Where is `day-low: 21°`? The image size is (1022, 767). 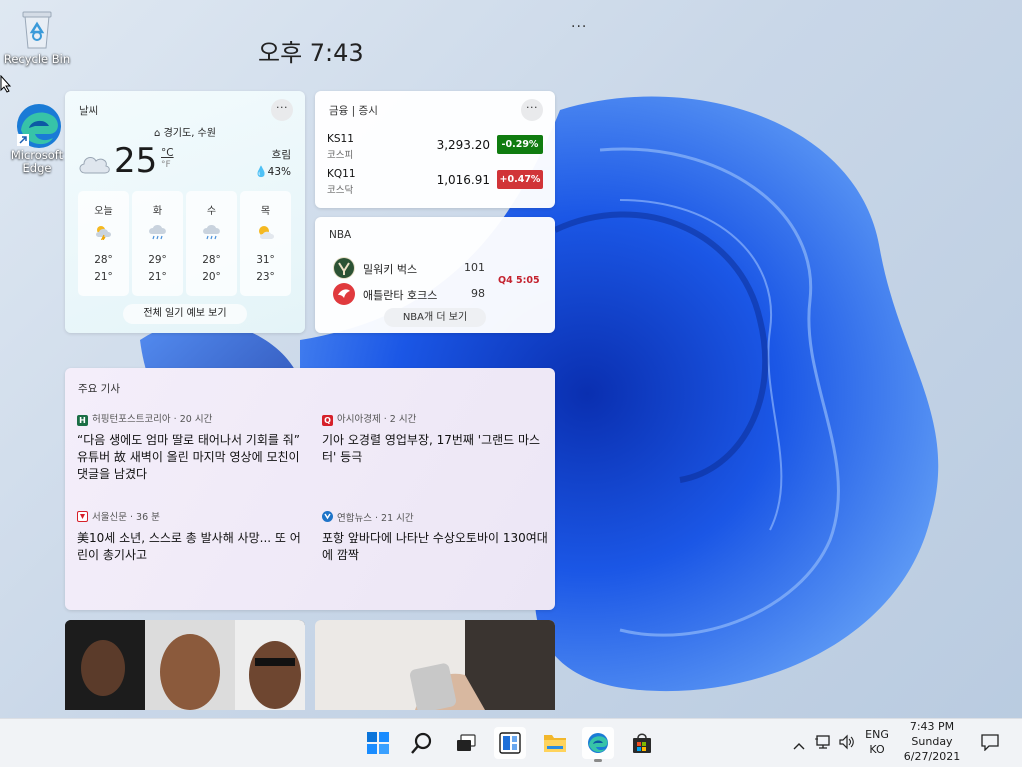
day-low: 21° is located at coordinates (103, 277).